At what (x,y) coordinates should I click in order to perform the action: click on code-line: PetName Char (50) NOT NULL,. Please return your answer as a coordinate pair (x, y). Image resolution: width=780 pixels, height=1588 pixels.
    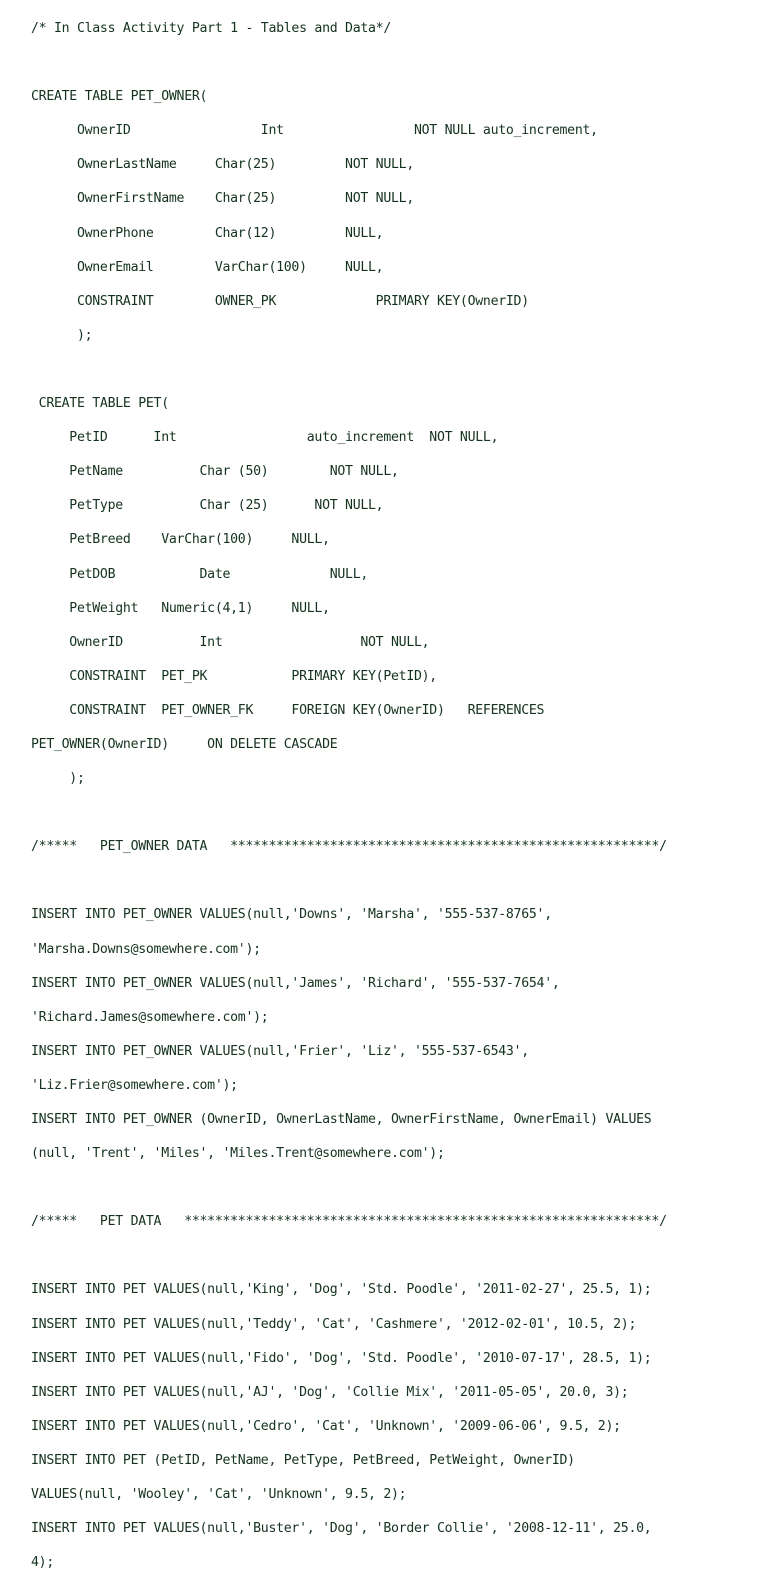
    Looking at the image, I should click on (215, 472).